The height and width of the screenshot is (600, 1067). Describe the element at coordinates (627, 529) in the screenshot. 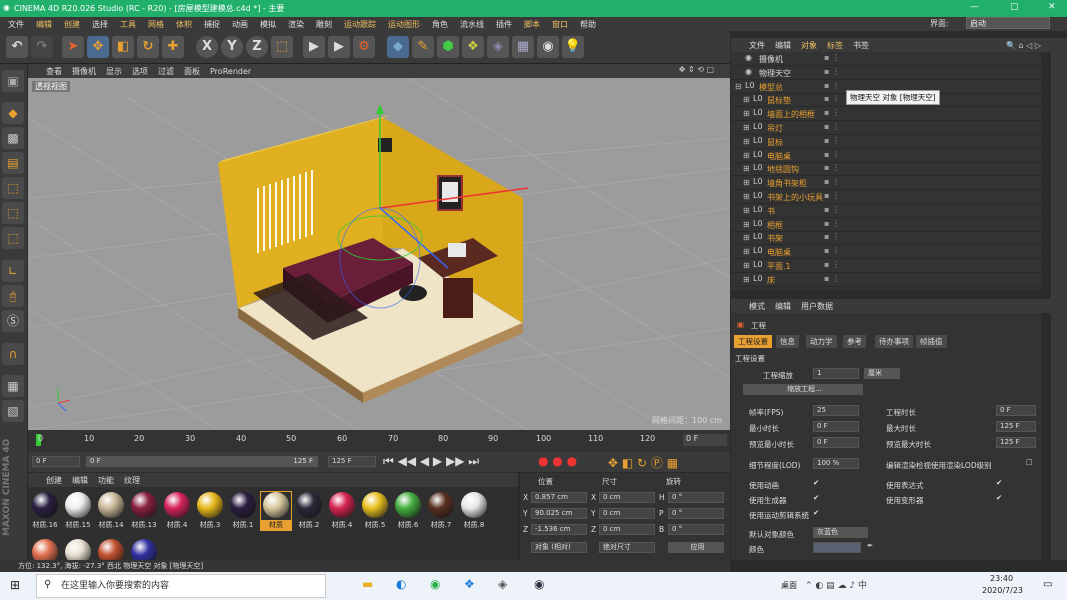

I see `size-z-field: 0 cm` at that location.